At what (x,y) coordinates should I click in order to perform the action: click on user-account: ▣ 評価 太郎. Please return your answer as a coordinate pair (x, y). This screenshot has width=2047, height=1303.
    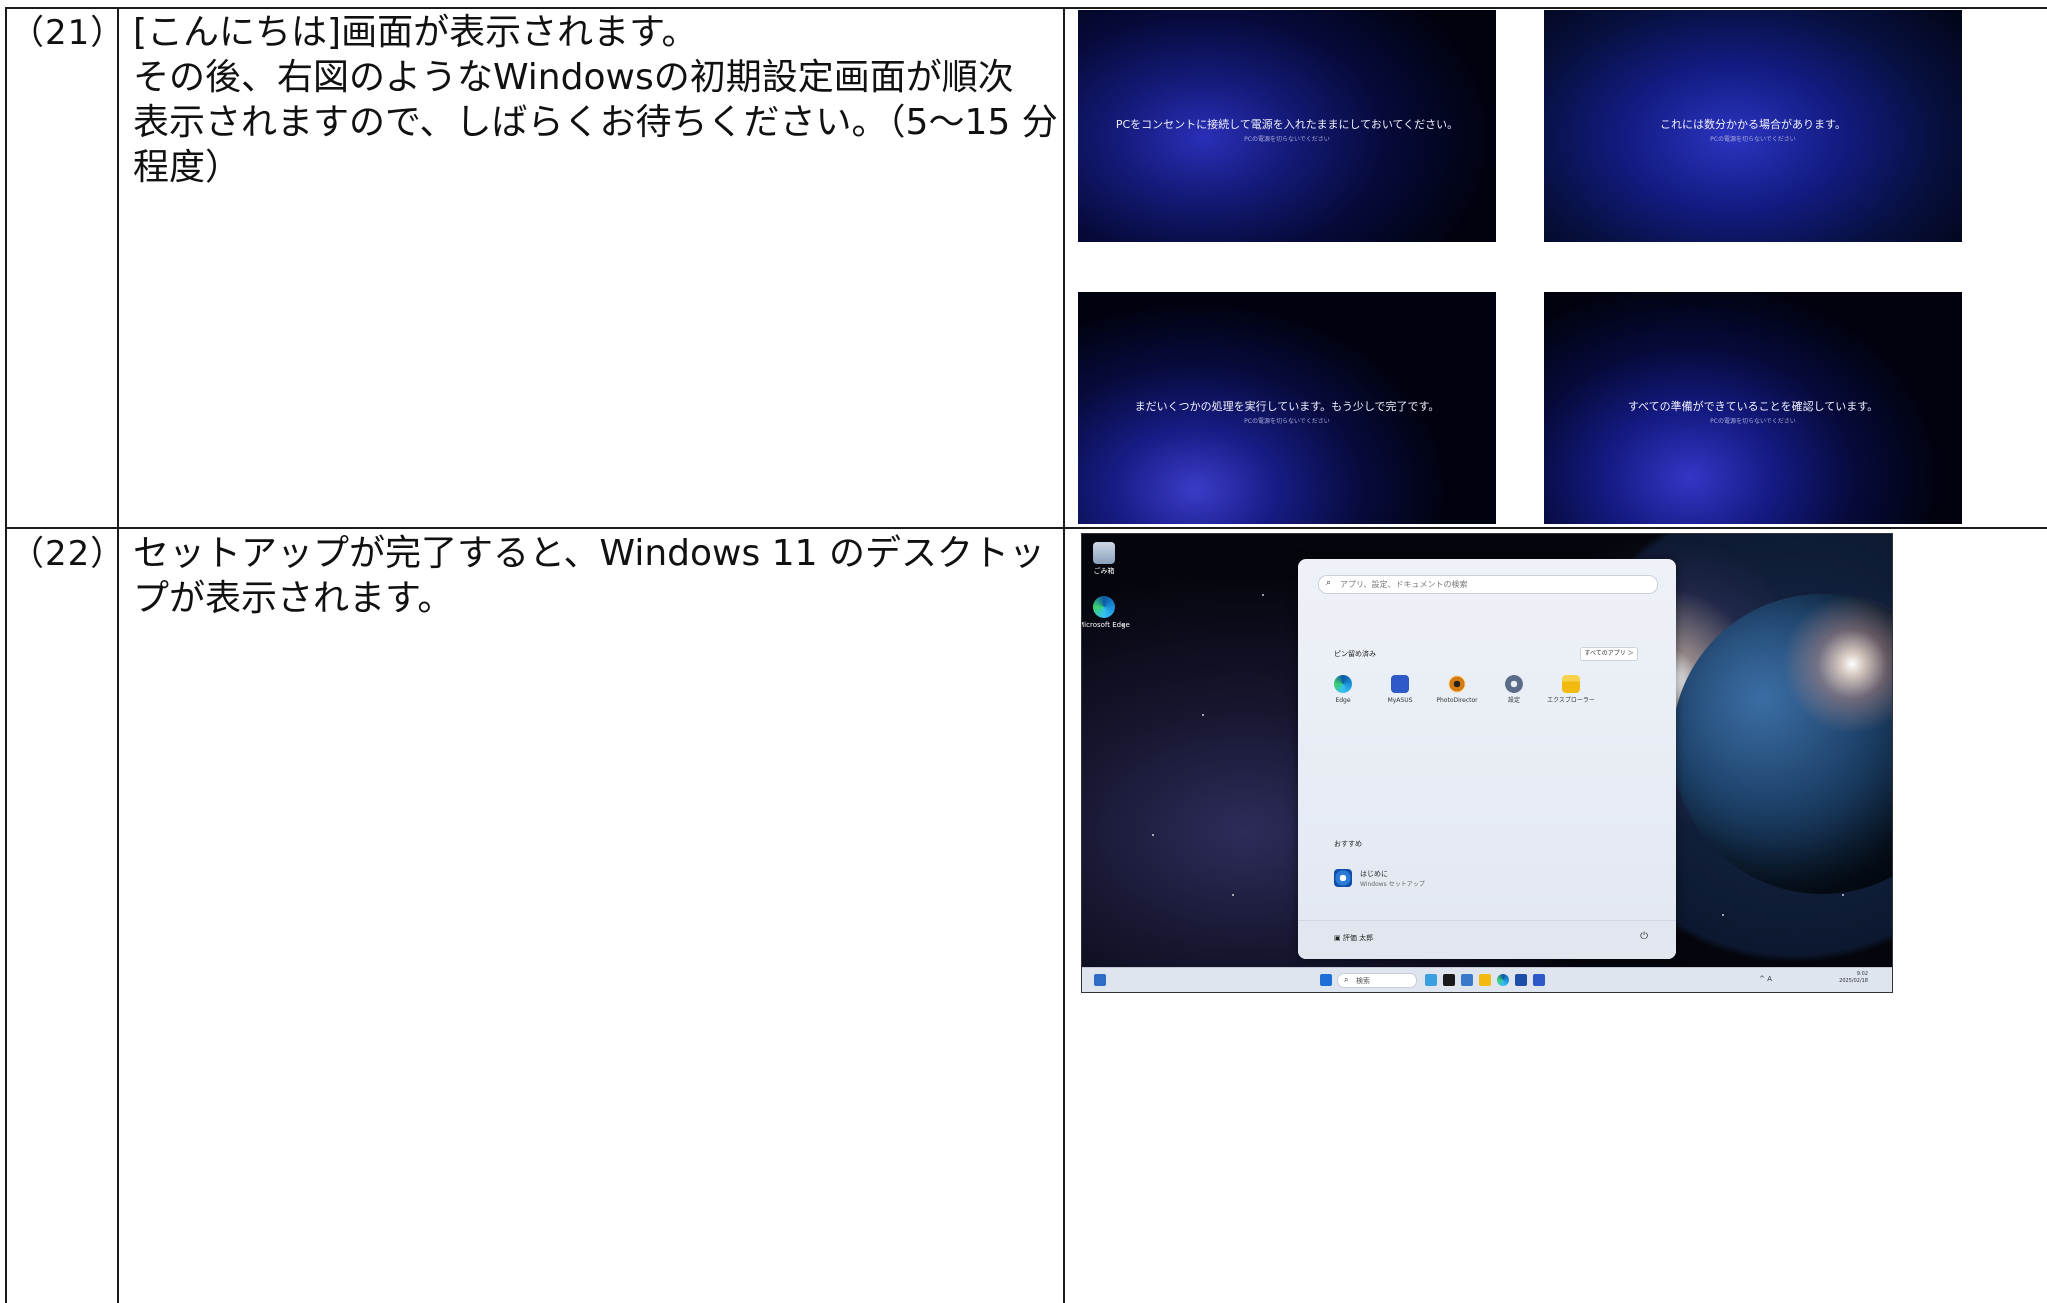
    Looking at the image, I should click on (1353, 938).